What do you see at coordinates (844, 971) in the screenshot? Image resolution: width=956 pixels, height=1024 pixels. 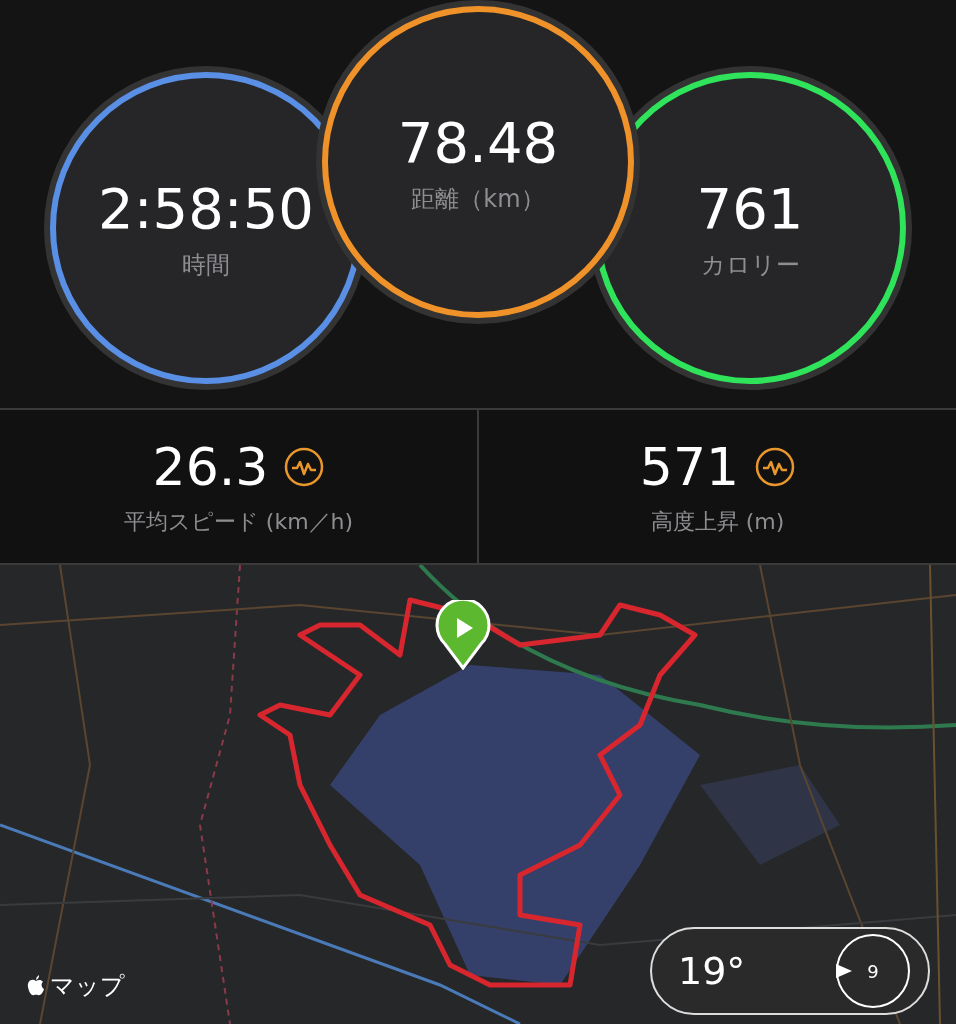 I see `wind-arrow-icon` at bounding box center [844, 971].